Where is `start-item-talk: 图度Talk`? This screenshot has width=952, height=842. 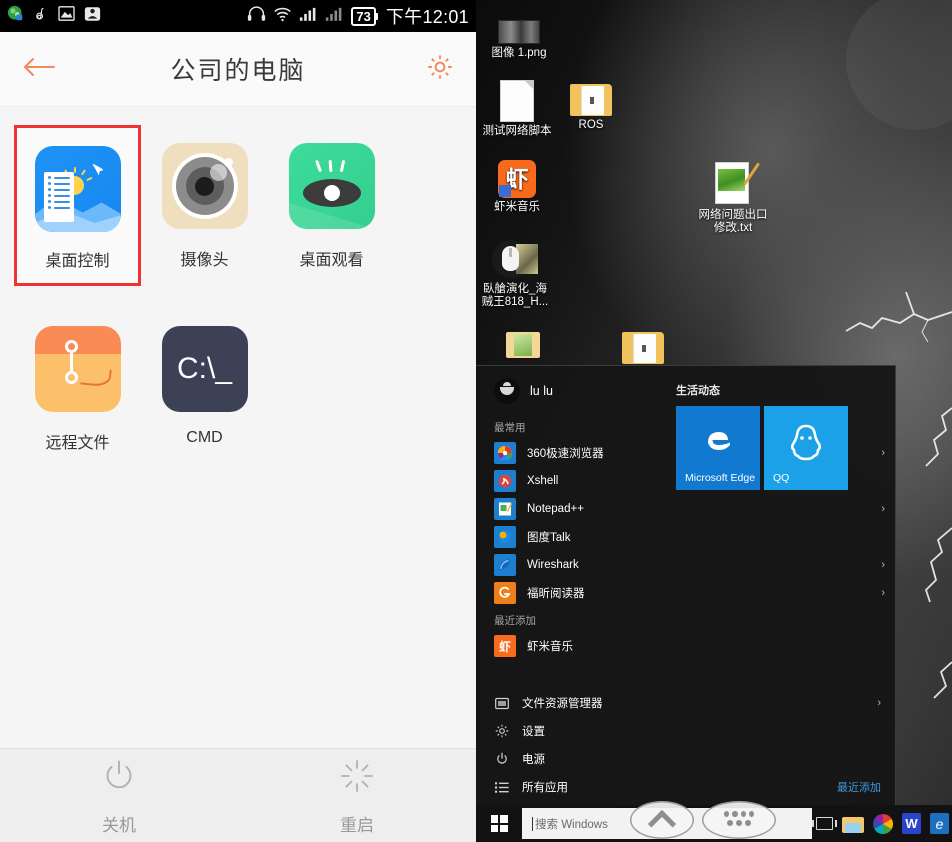
start-item-talk: 图度Talk is located at coordinates (685, 537).